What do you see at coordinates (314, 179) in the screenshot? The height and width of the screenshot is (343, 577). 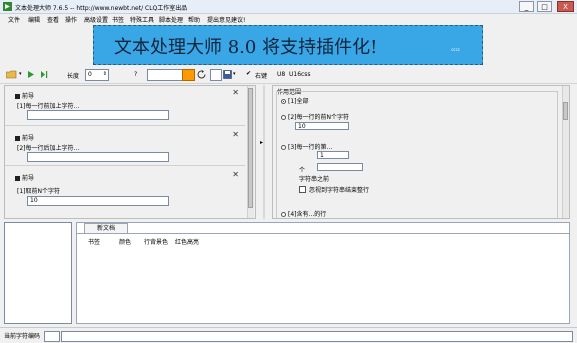 I see `nth-after-label: 字符串之前` at bounding box center [314, 179].